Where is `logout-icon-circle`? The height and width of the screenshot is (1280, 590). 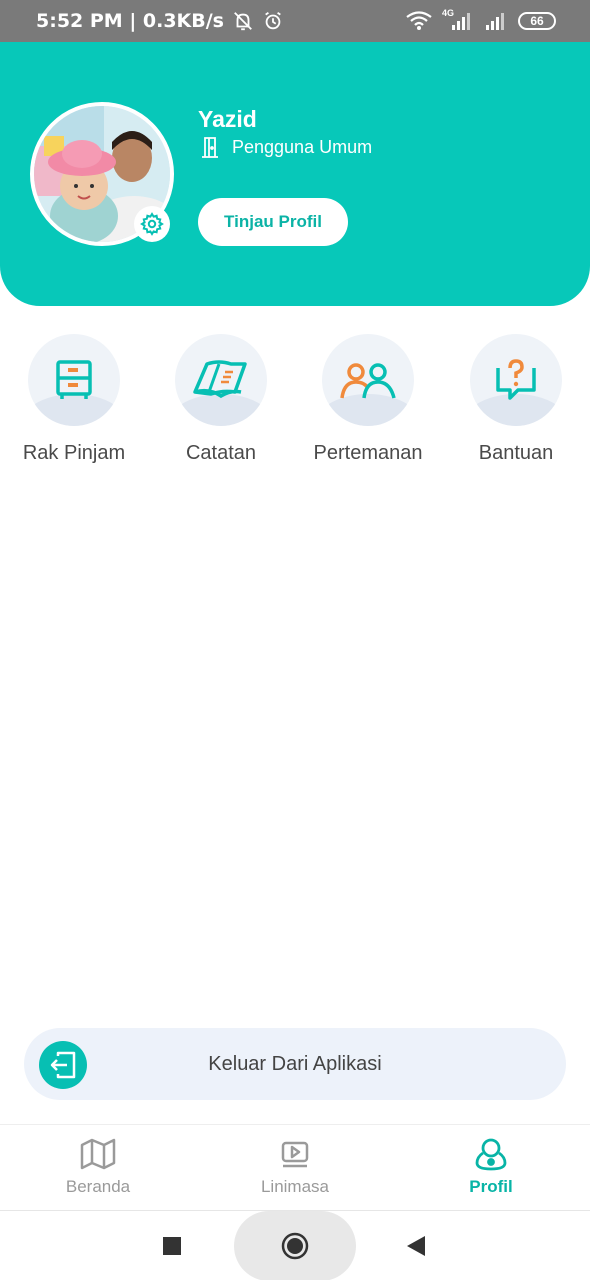 logout-icon-circle is located at coordinates (63, 1065).